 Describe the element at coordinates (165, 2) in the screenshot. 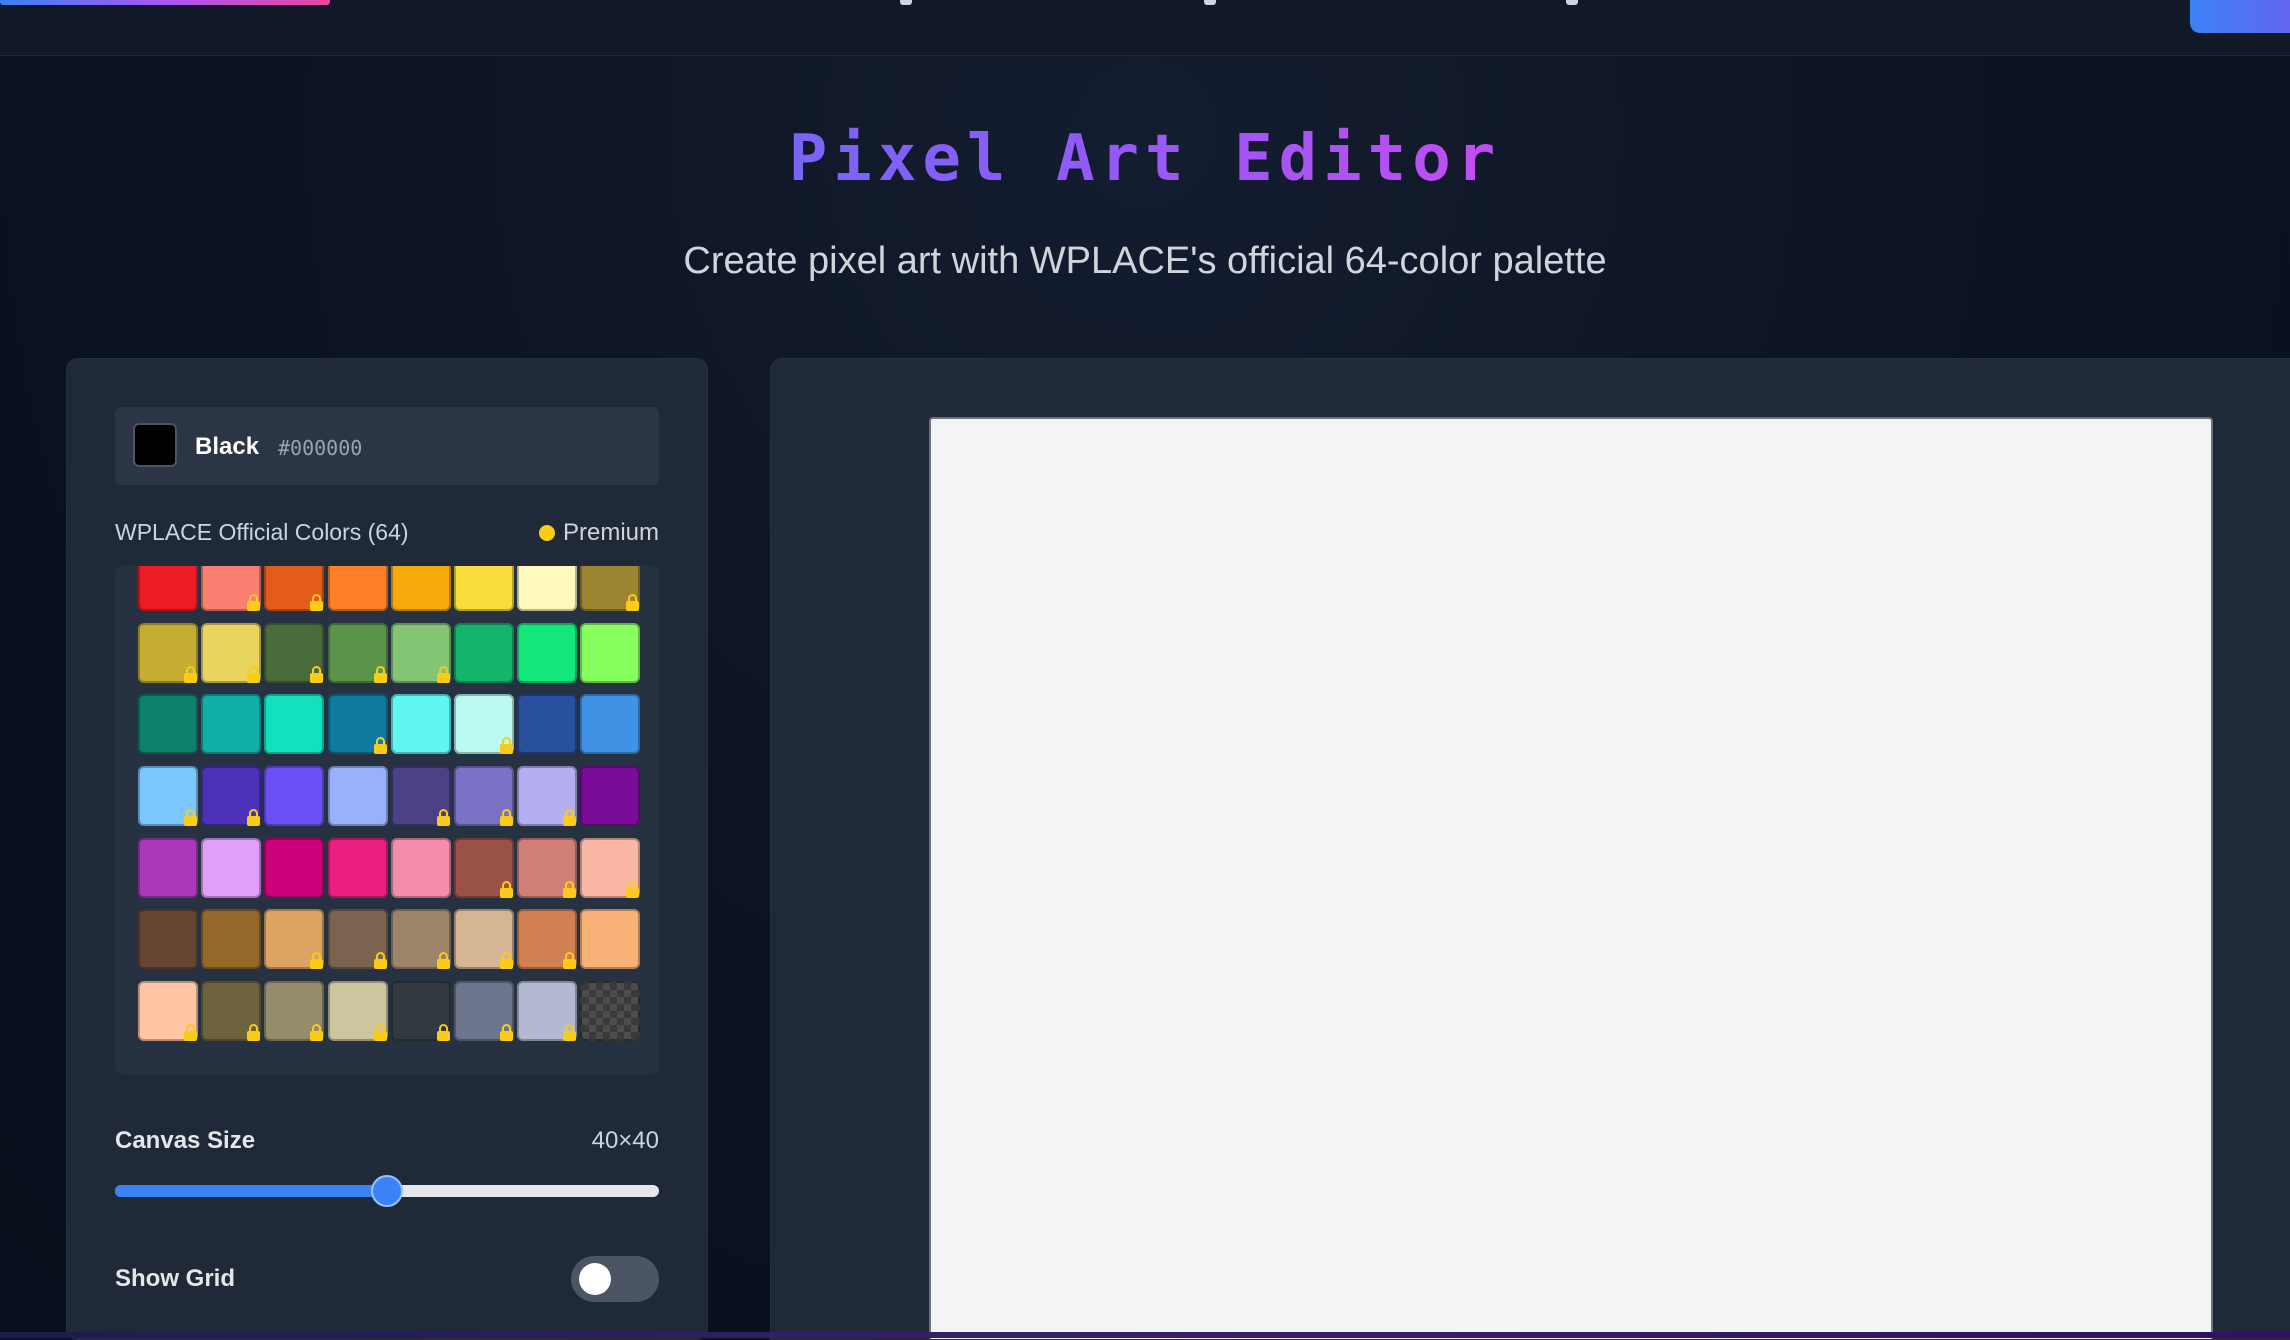

I see `site-logo` at that location.